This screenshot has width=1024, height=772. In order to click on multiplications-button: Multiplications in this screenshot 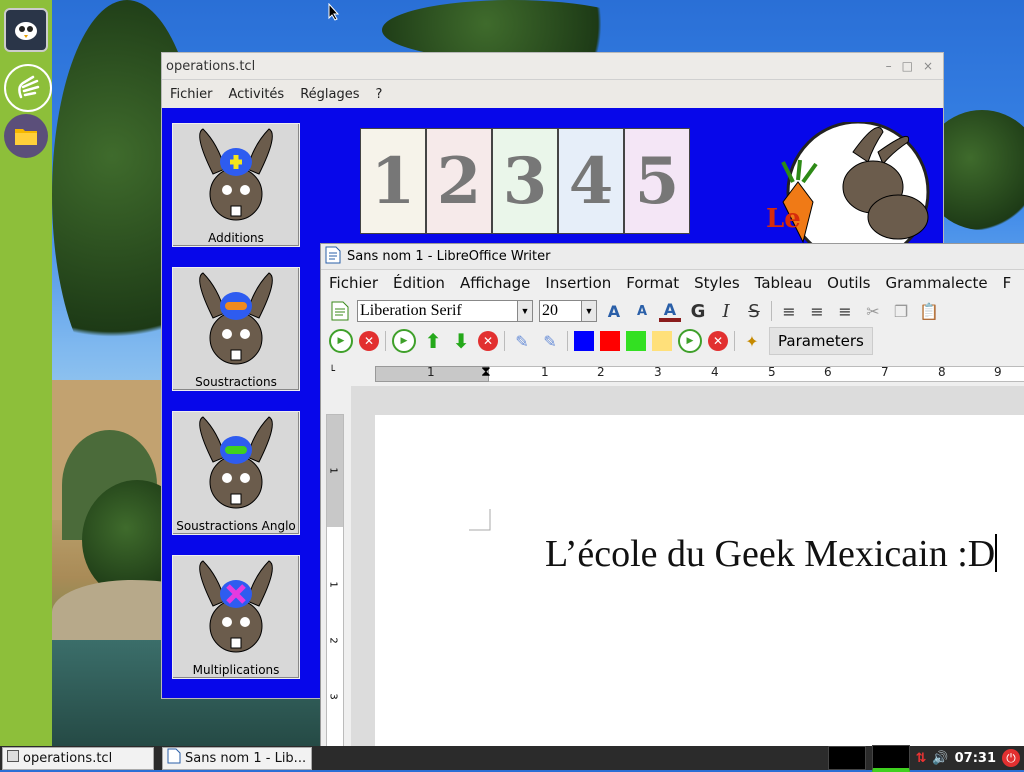, I will do `click(236, 617)`.